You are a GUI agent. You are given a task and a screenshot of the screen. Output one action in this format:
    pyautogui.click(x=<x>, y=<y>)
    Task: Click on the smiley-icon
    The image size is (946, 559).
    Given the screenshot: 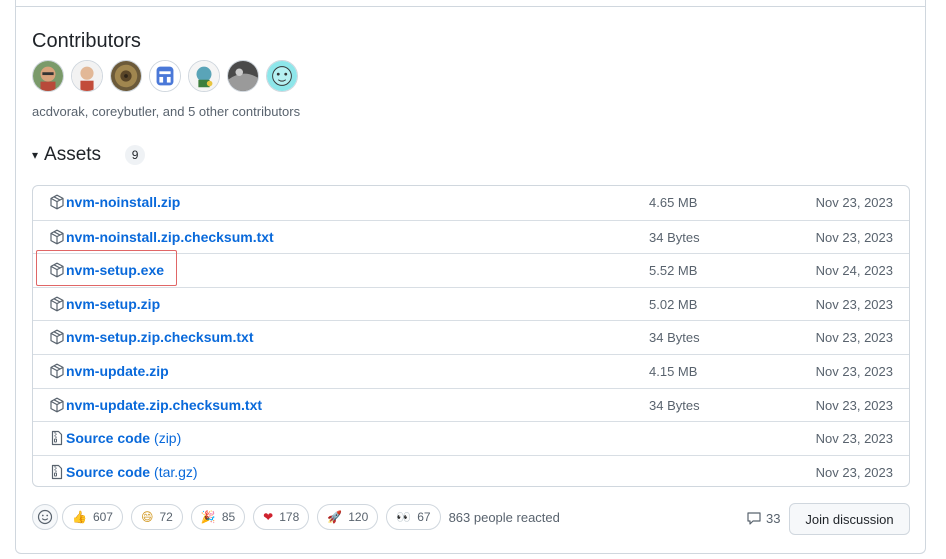 What is the action you would take?
    pyautogui.click(x=45, y=517)
    